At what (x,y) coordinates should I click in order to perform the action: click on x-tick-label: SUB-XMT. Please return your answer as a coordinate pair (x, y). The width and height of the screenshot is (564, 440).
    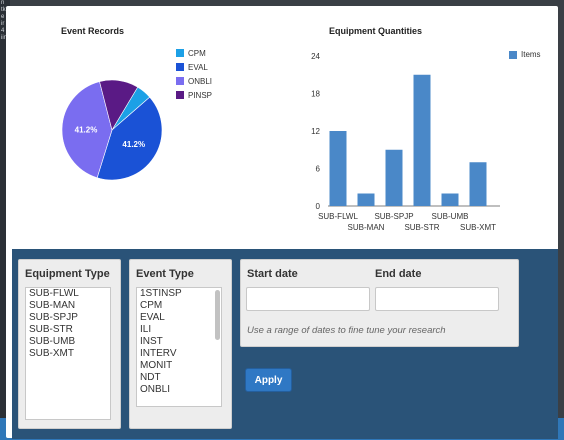
    Looking at the image, I should click on (478, 227).